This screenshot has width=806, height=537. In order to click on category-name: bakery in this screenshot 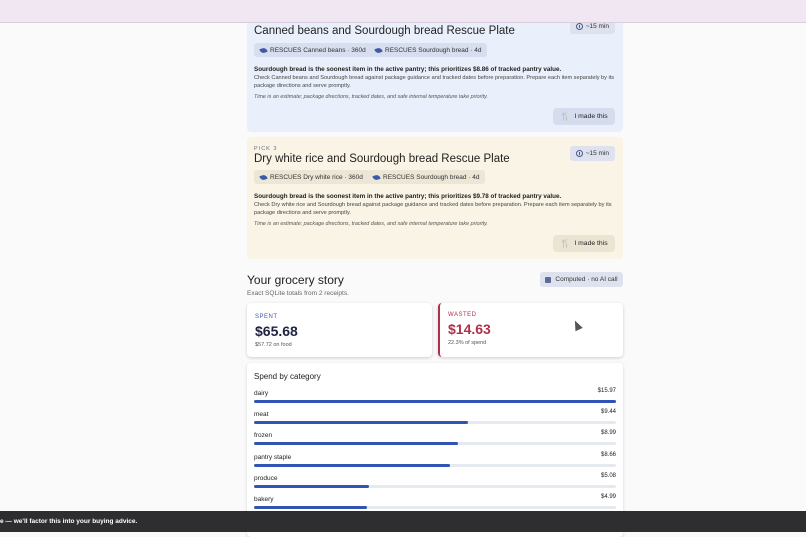, I will do `click(264, 499)`.